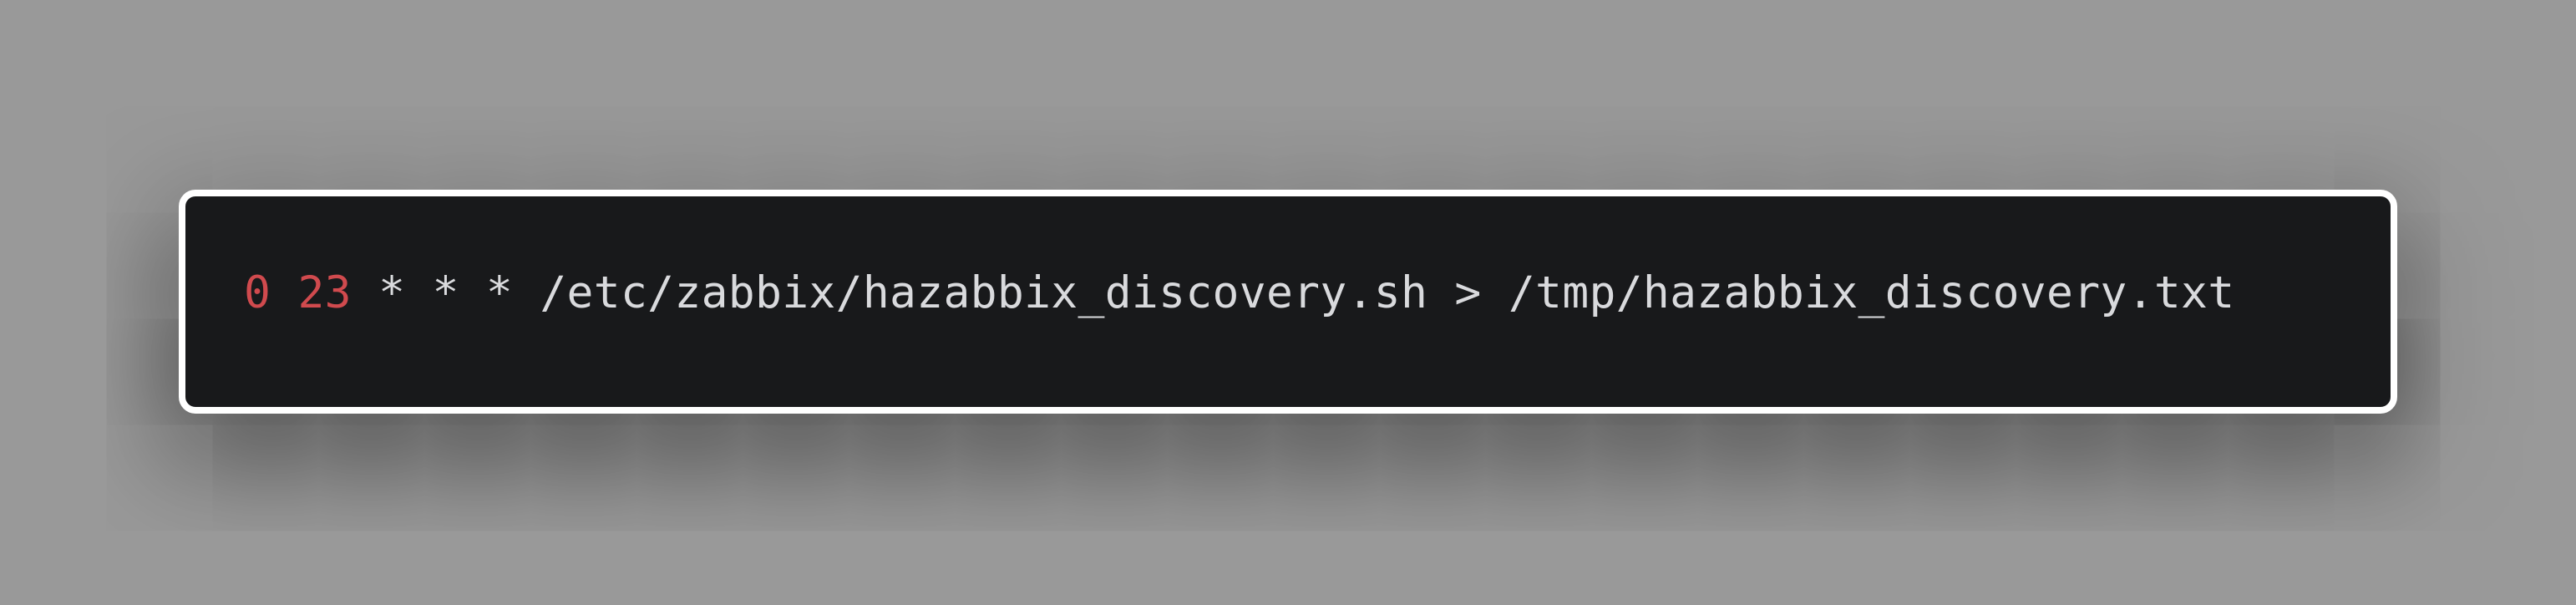 This screenshot has height=605, width=2576. I want to click on cron-minute-field: 0, so click(257, 292).